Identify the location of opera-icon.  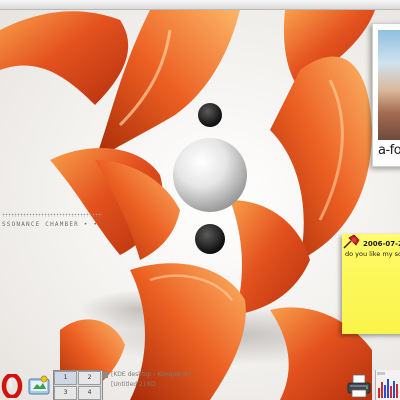
(12, 386).